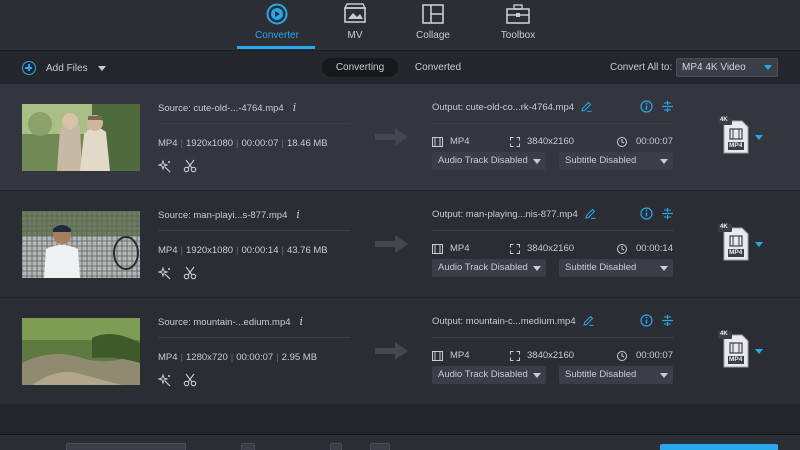  I want to click on source-resolution: 1280x720, so click(207, 357).